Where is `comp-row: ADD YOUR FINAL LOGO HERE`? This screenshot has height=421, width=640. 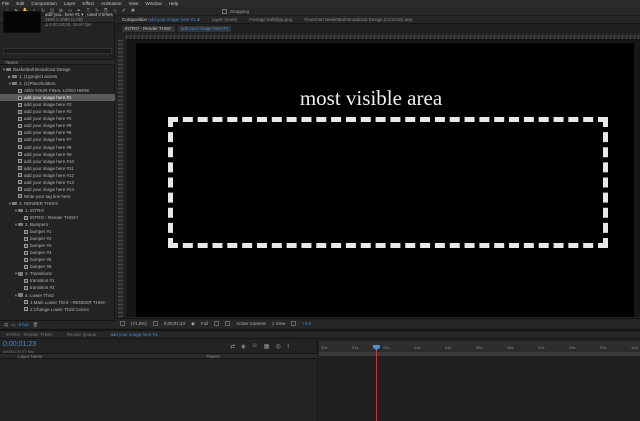
comp-row: ADD YOUR FINAL LOGO HERE is located at coordinates (57, 90).